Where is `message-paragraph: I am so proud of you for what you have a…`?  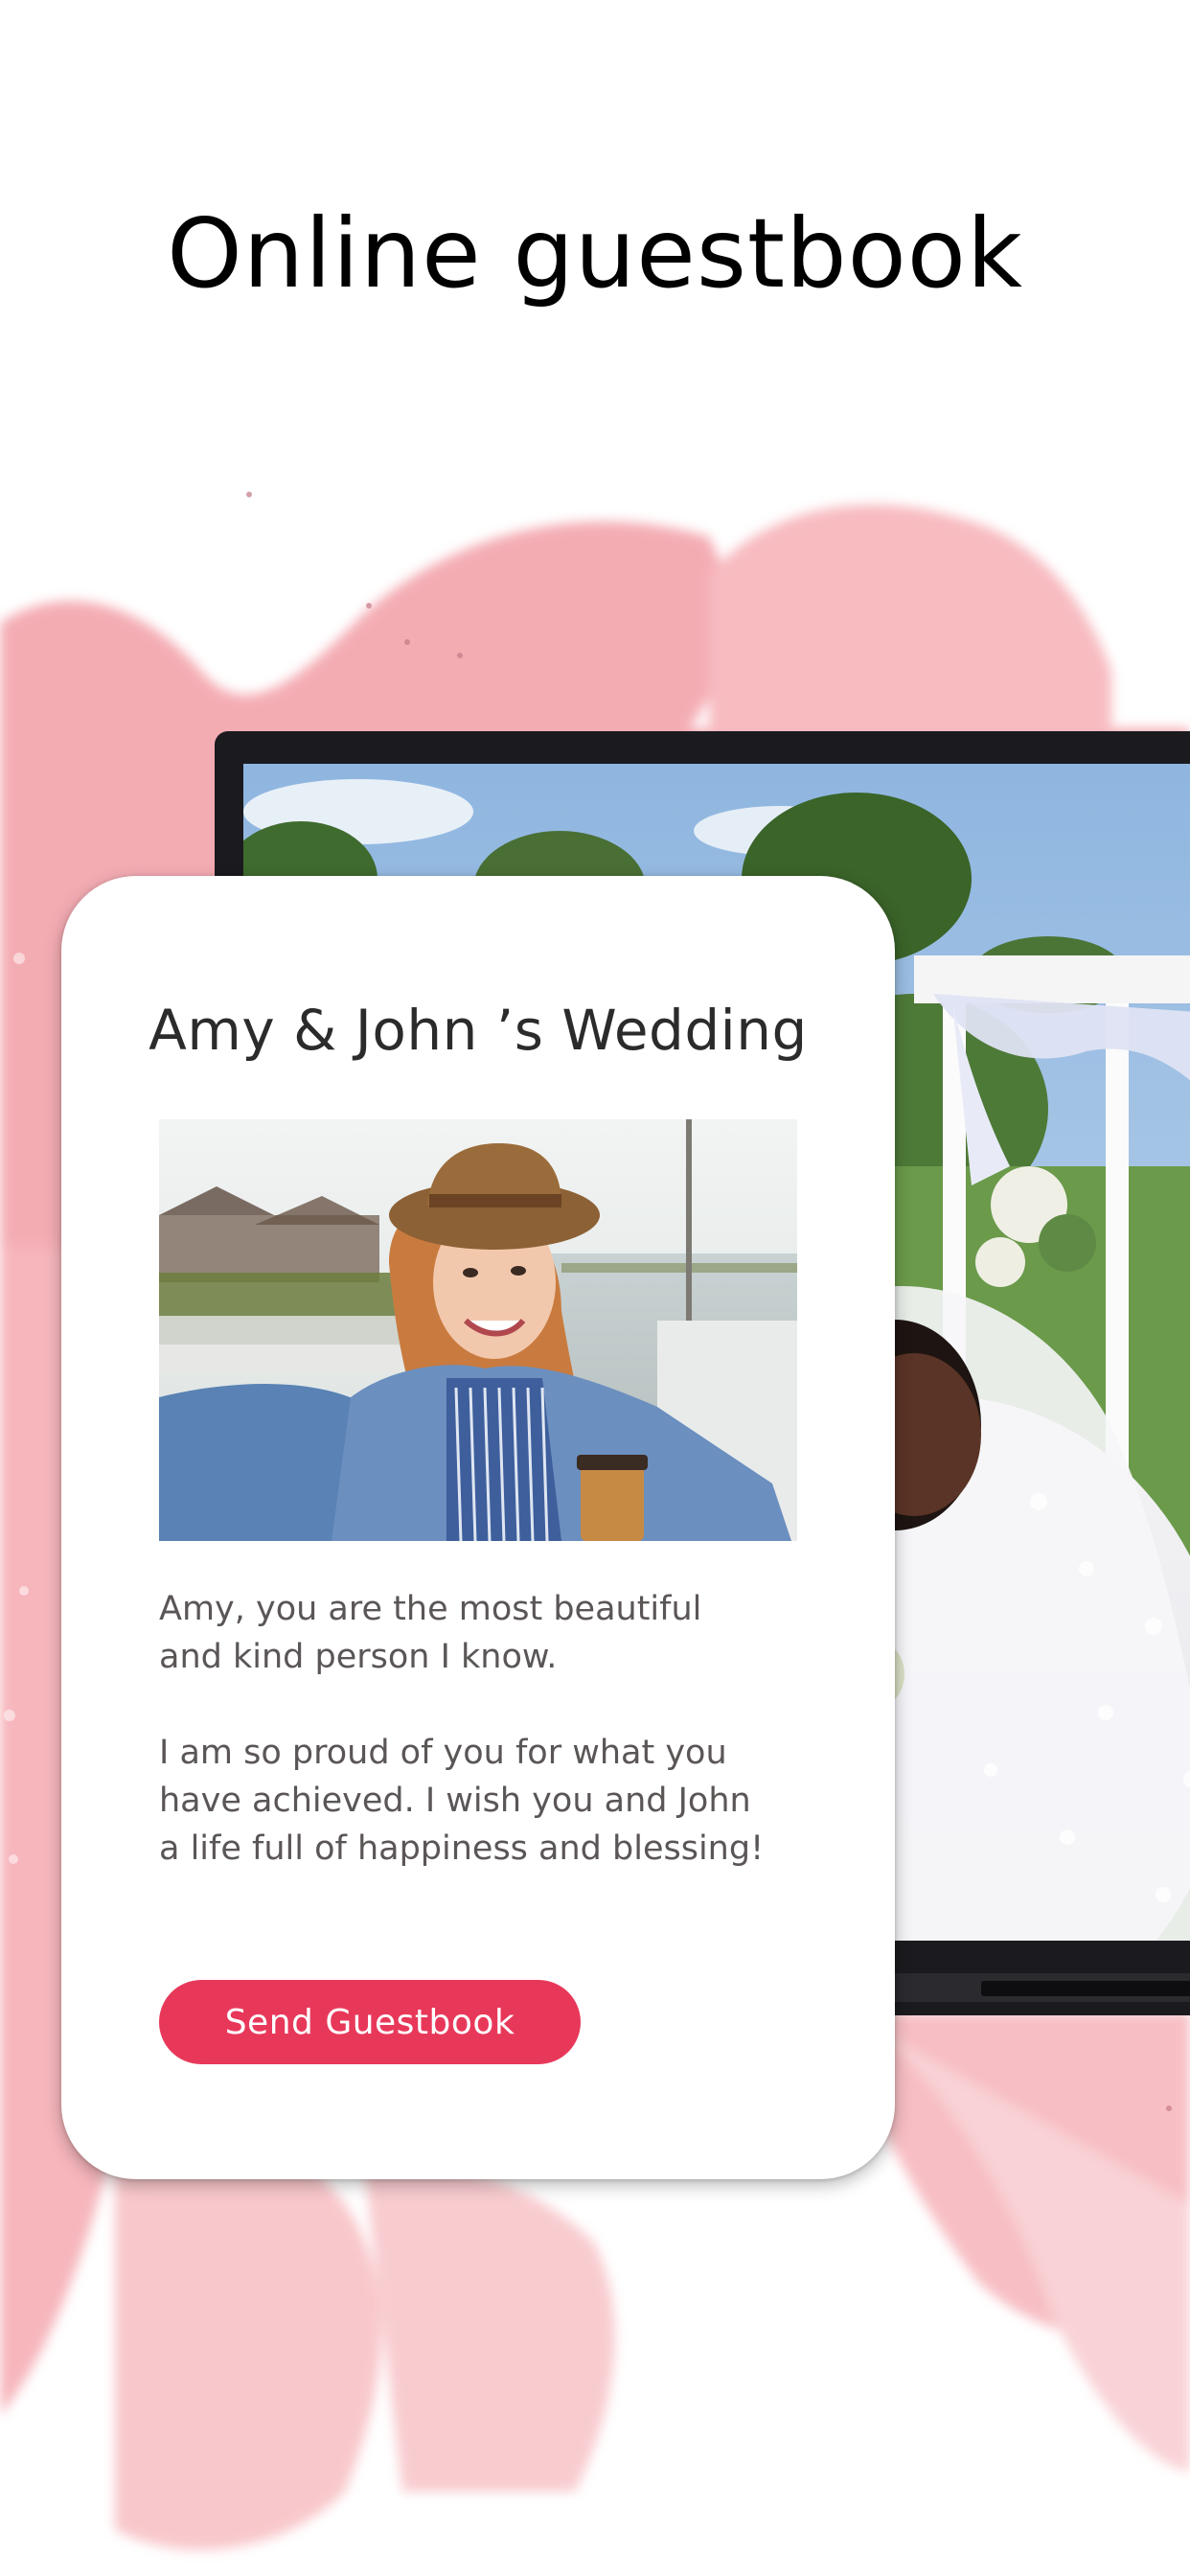 message-paragraph: I am so proud of you for what you have a… is located at coordinates (462, 1801).